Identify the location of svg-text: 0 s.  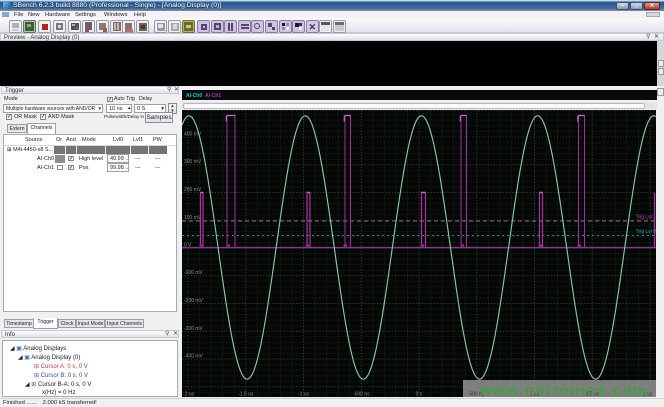
(419, 395).